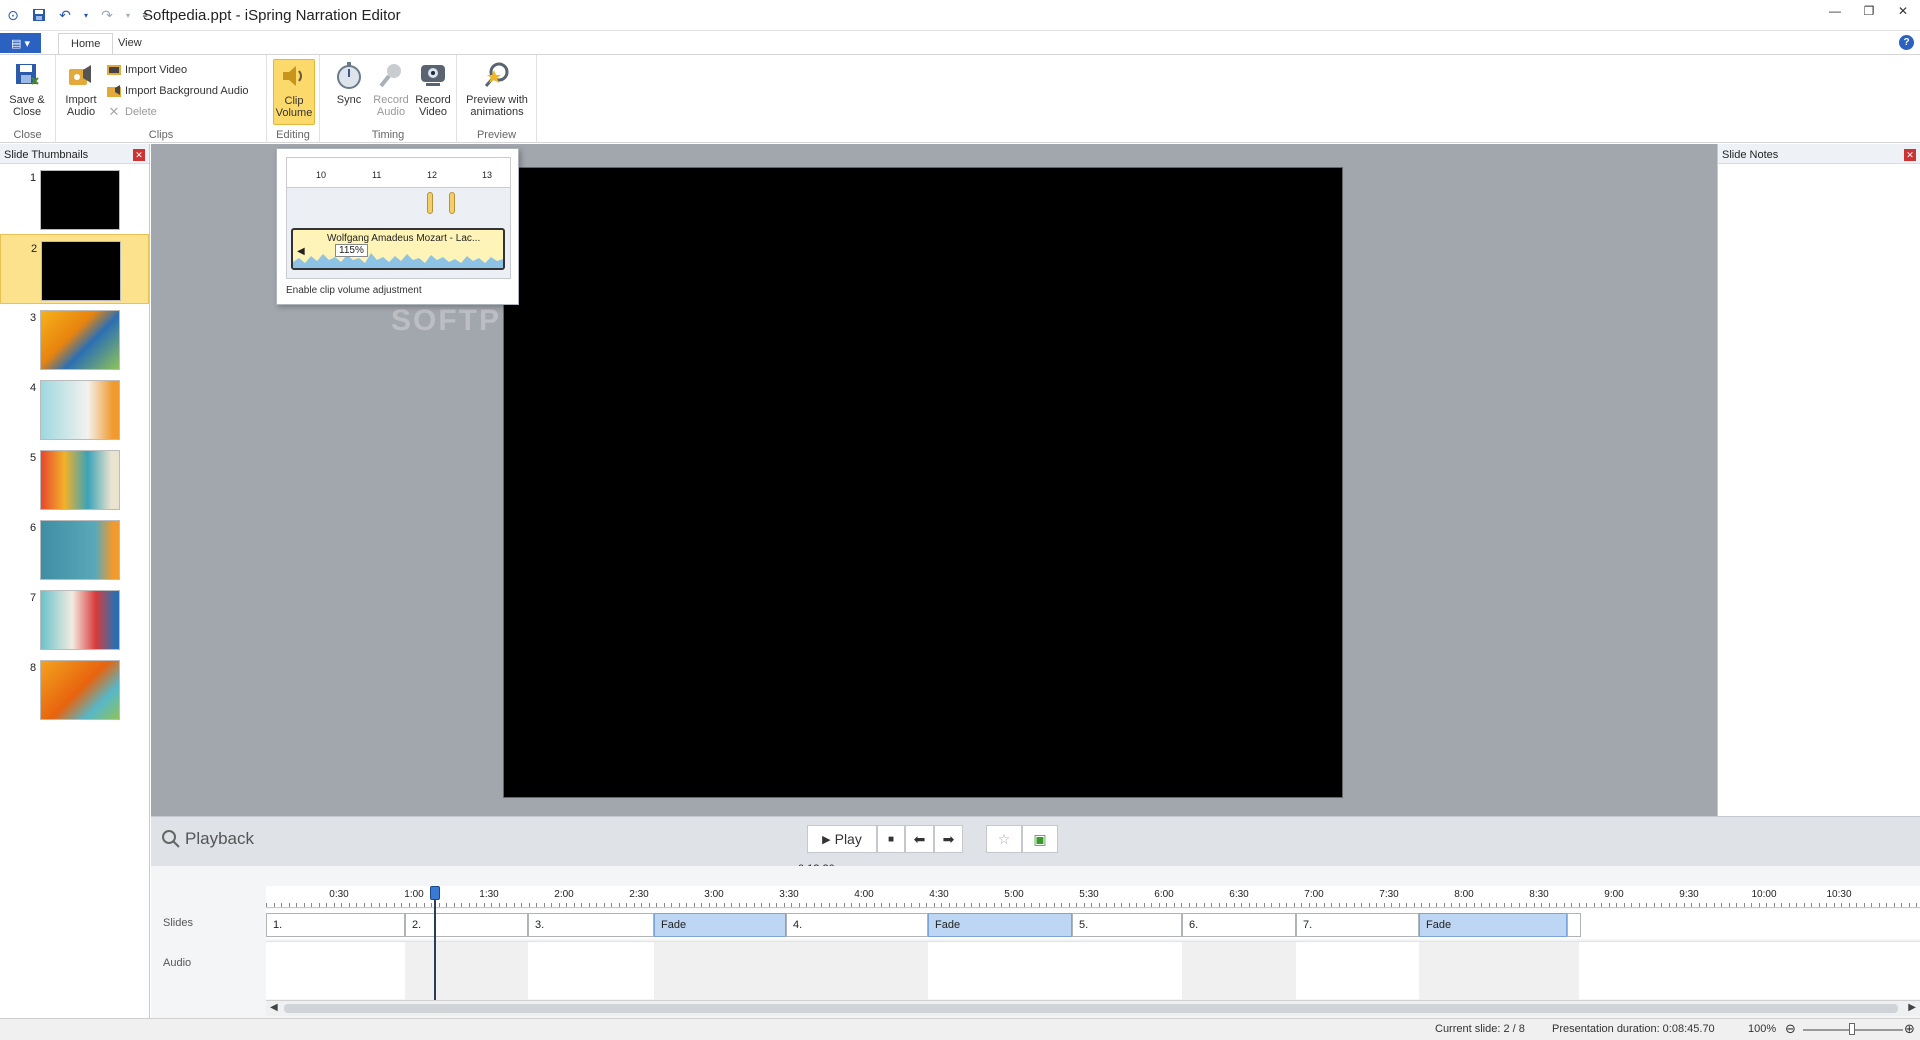  Describe the element at coordinates (1903, 11) in the screenshot. I see `close-window-icon: ✕` at that location.